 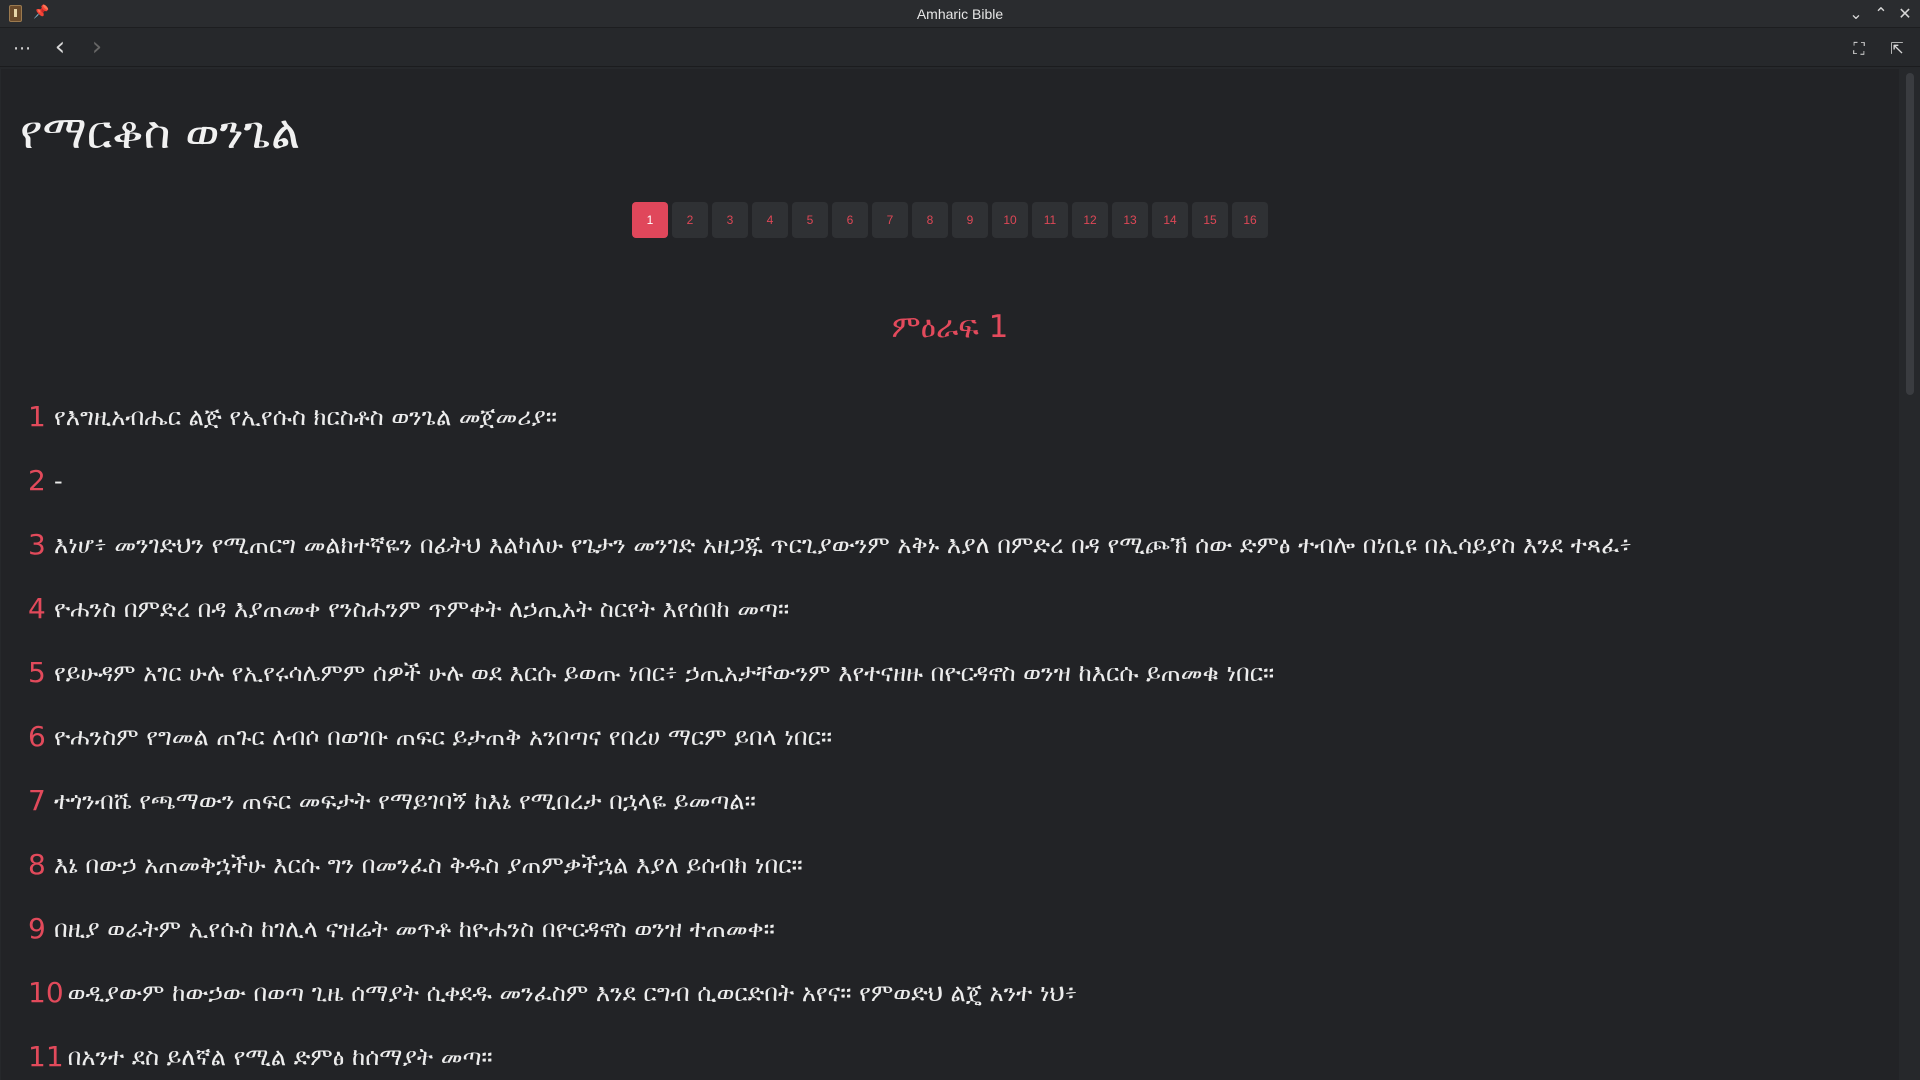 I want to click on book-title: የማርቆስ ወንጌል, so click(x=160, y=132).